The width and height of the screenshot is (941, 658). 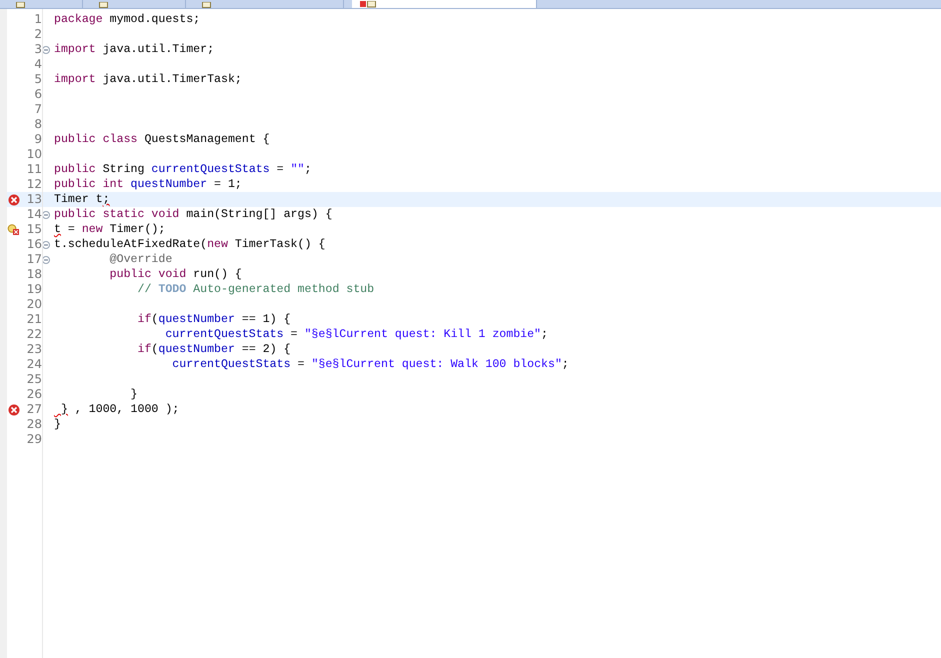 I want to click on code-line: if(questNumber == 2) {, so click(x=213, y=349).